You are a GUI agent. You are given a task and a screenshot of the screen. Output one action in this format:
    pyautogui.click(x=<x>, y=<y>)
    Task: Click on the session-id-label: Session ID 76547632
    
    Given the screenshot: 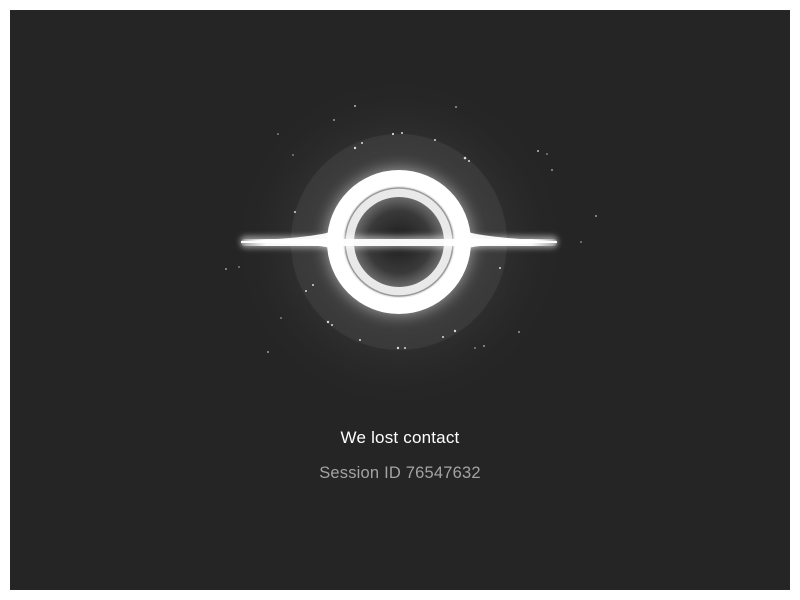 What is the action you would take?
    pyautogui.click(x=400, y=473)
    